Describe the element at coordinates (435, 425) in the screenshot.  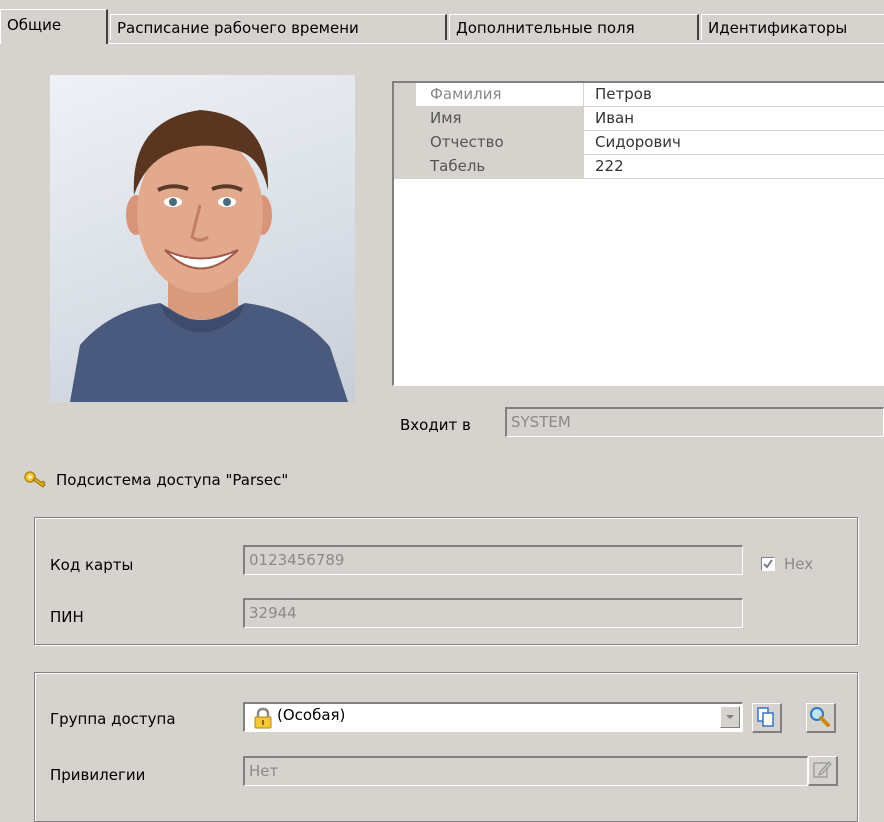
I see `membership-label: Входит в` at that location.